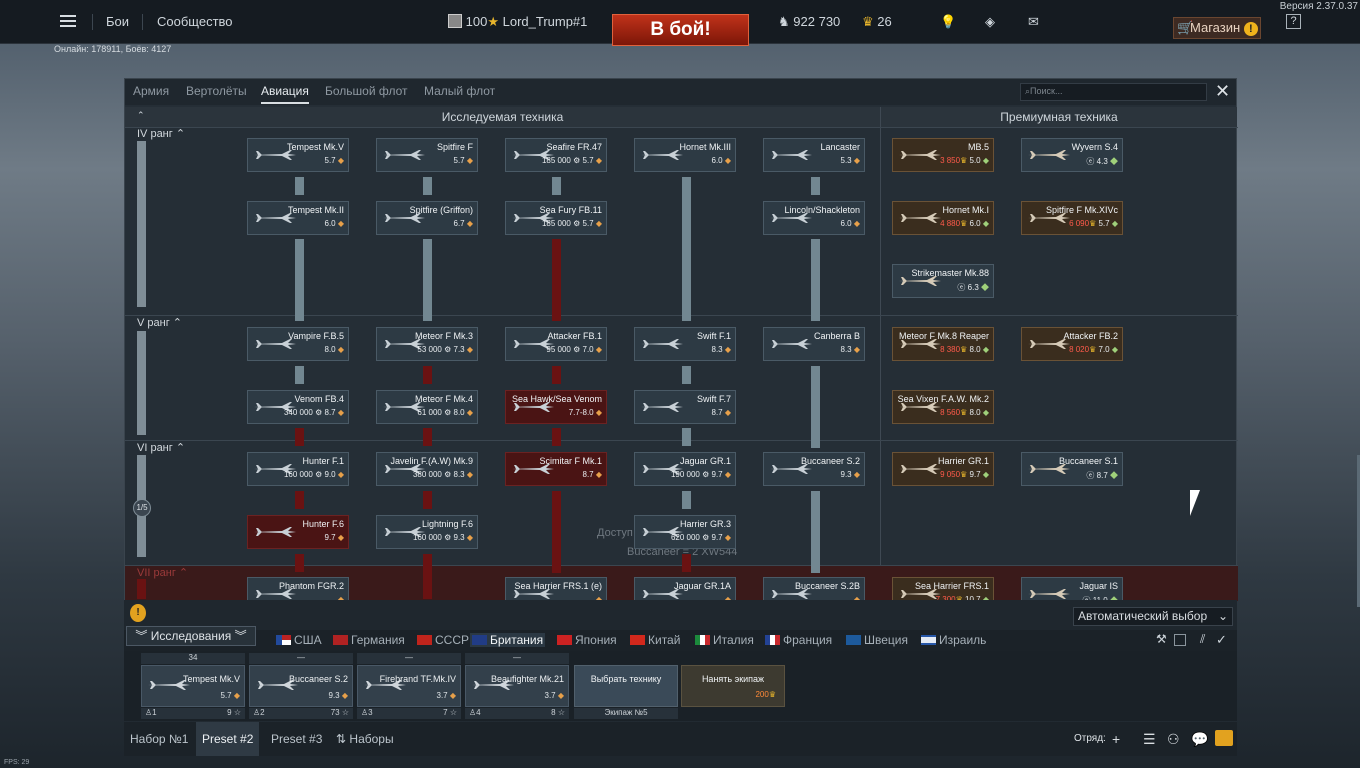 The height and width of the screenshot is (768, 1360). What do you see at coordinates (685, 155) in the screenshot?
I see `vehicle-card: Hornet Mk.III 6.0 ◆` at bounding box center [685, 155].